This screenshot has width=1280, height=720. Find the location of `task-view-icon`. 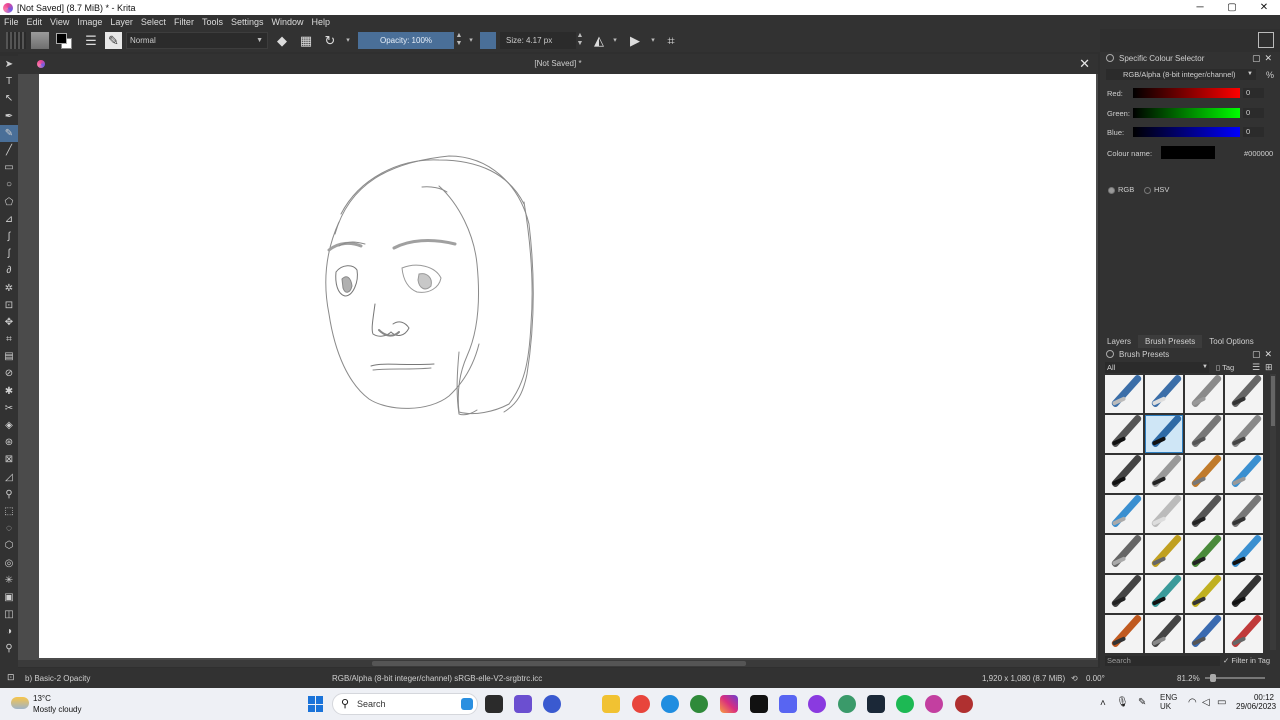

task-view-icon is located at coordinates (494, 704).